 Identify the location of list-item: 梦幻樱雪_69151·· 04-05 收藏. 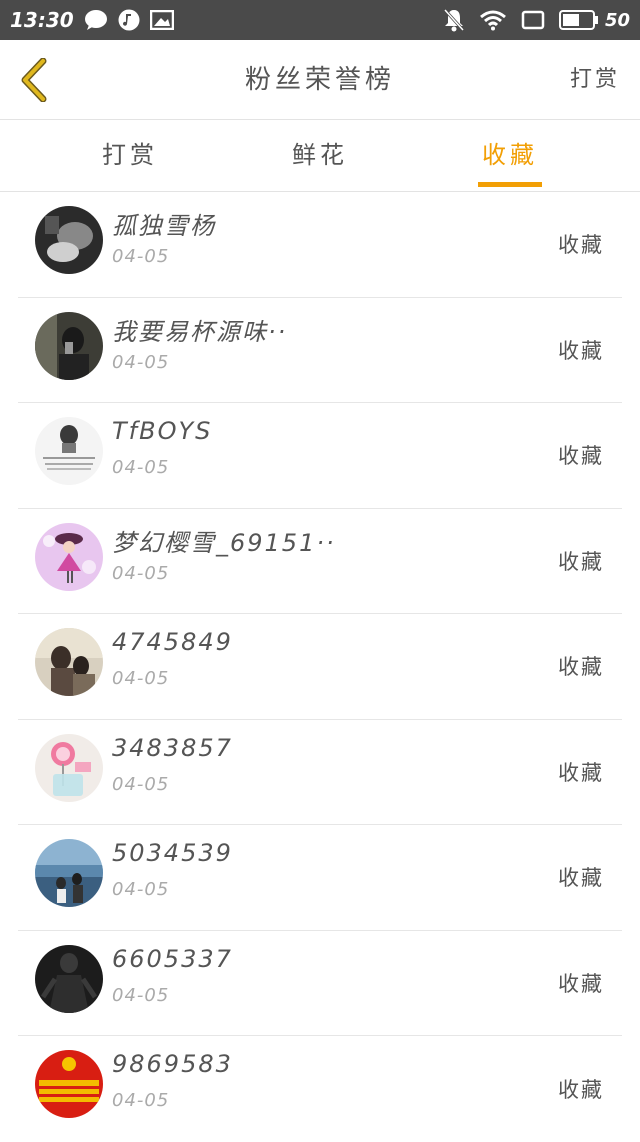
(320, 561).